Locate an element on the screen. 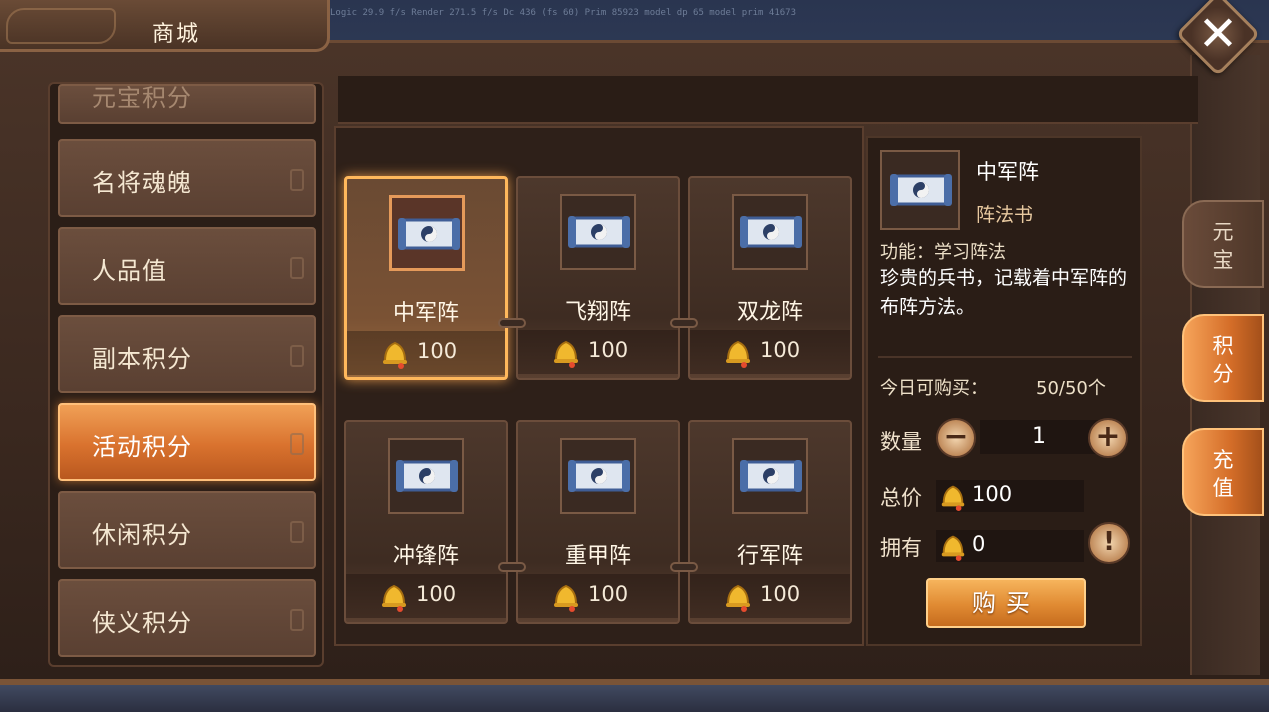 The image size is (1269, 712). item-name: 飞翔阵 is located at coordinates (597, 312).